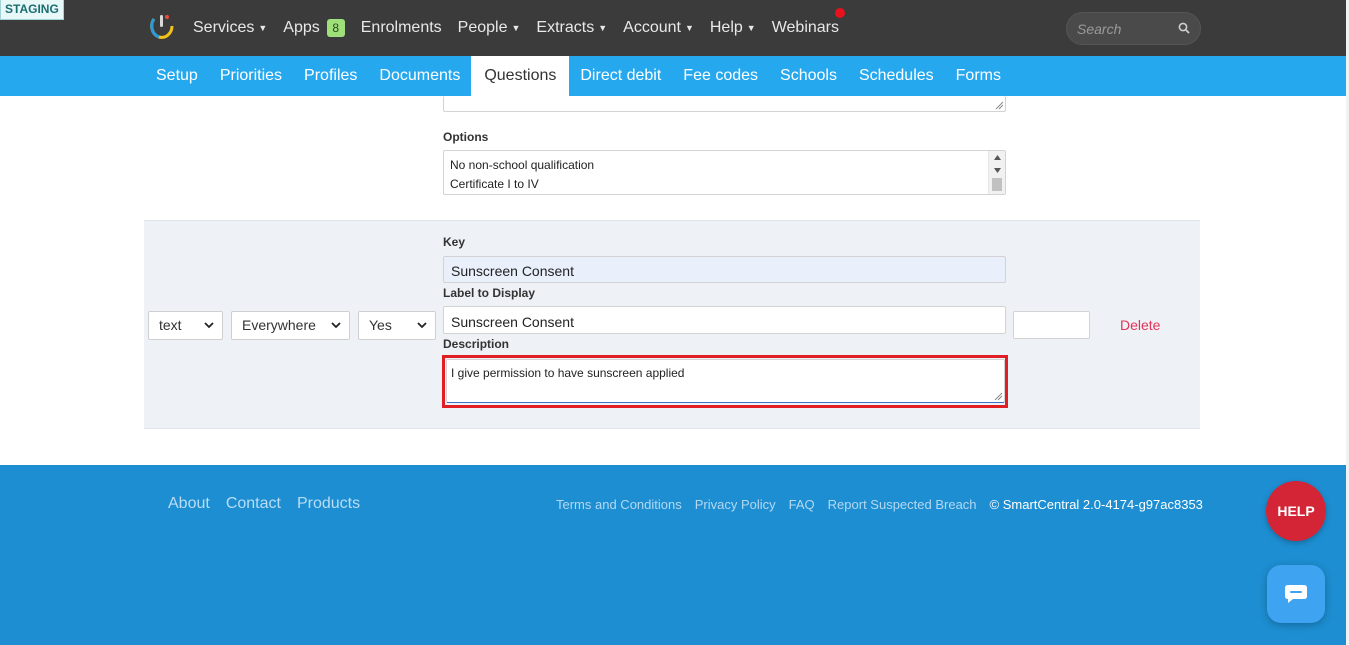  Describe the element at coordinates (494, 184) in the screenshot. I see `option-line: Certificate I to IV` at that location.